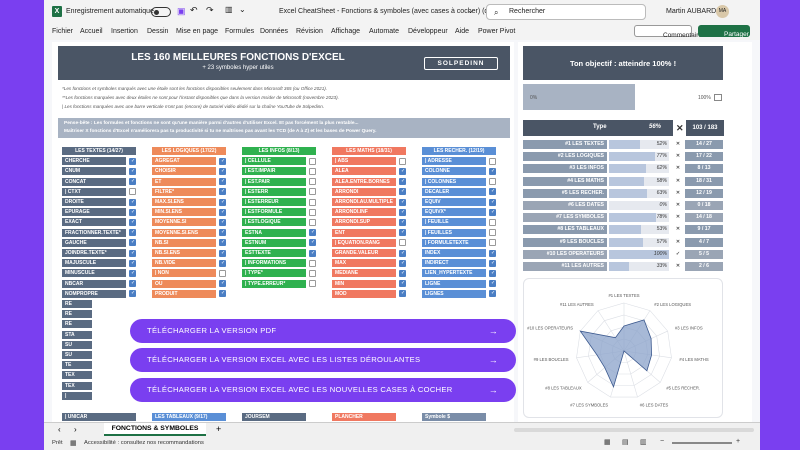 This screenshot has height=450, width=800. What do you see at coordinates (210, 10) in the screenshot?
I see `redo-icon: ↷` at bounding box center [210, 10].